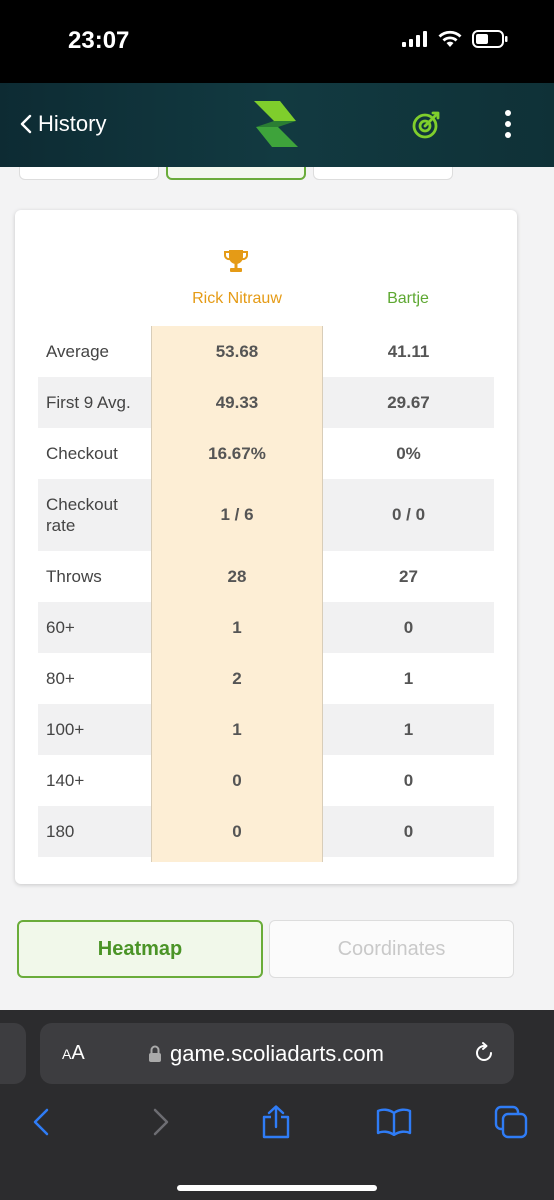 The image size is (554, 1200). I want to click on back-button, so click(41, 1122).